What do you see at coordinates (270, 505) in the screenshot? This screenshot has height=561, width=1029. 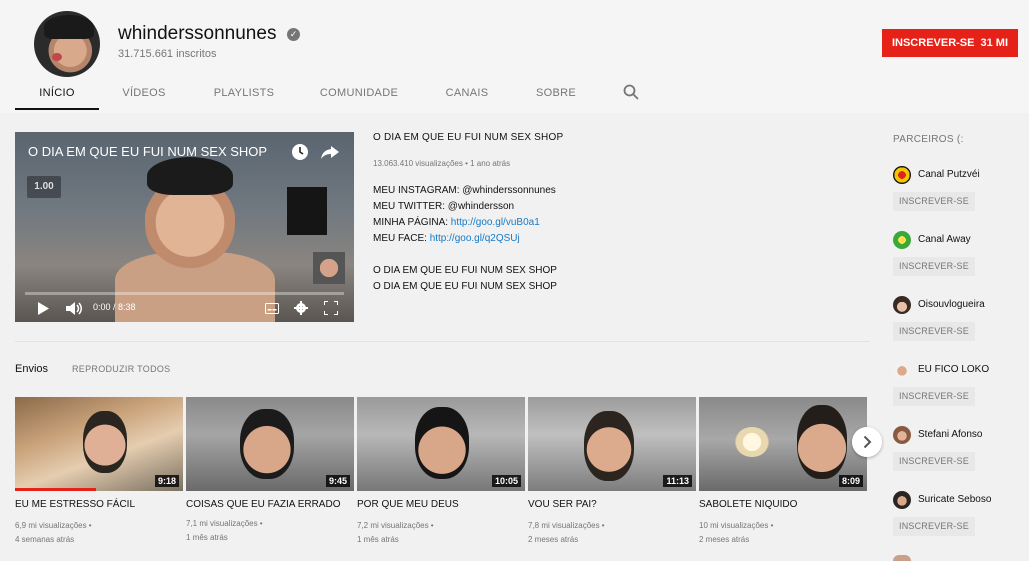 I see `video-title: COISAS QUE EU FAZIA ERRADO` at bounding box center [270, 505].